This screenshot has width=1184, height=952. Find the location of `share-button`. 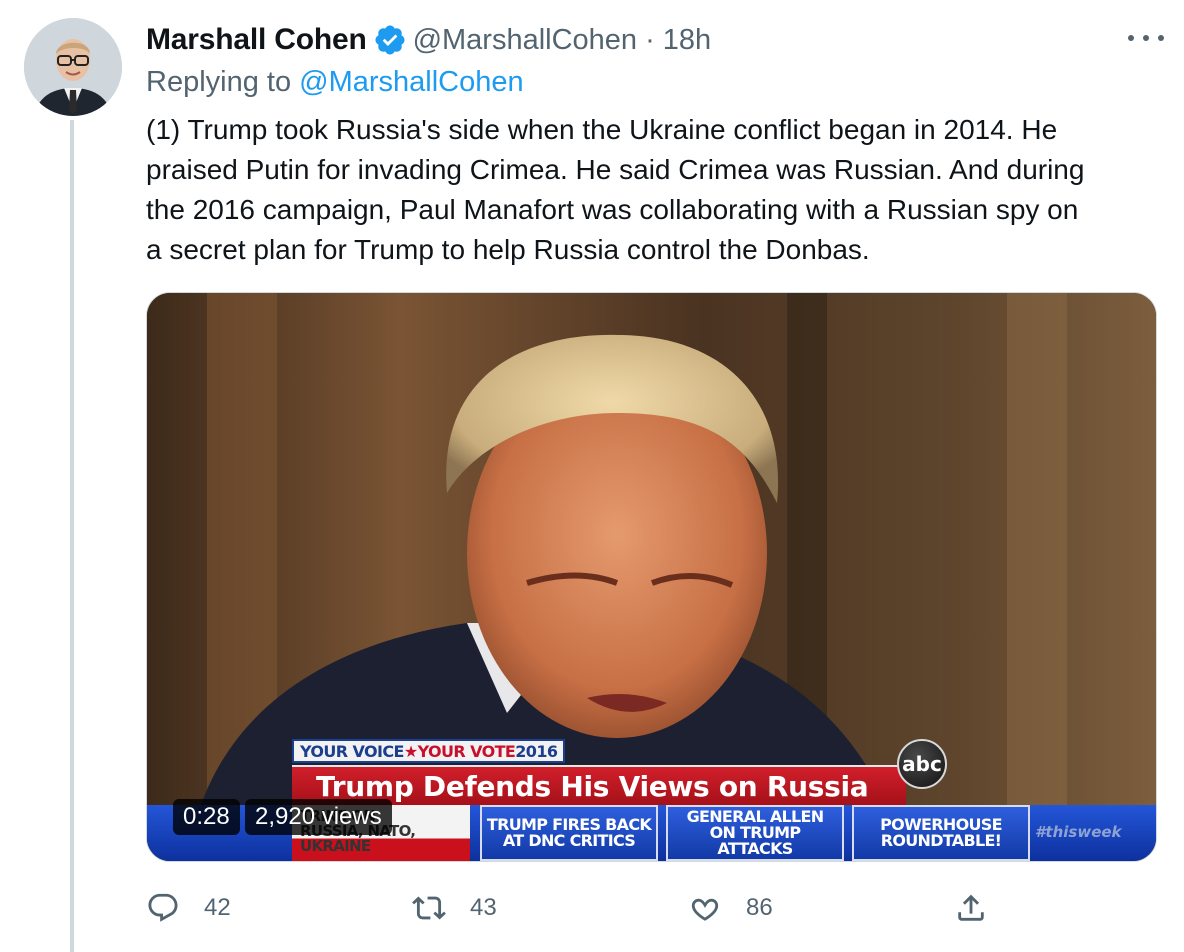

share-button is located at coordinates (971, 908).